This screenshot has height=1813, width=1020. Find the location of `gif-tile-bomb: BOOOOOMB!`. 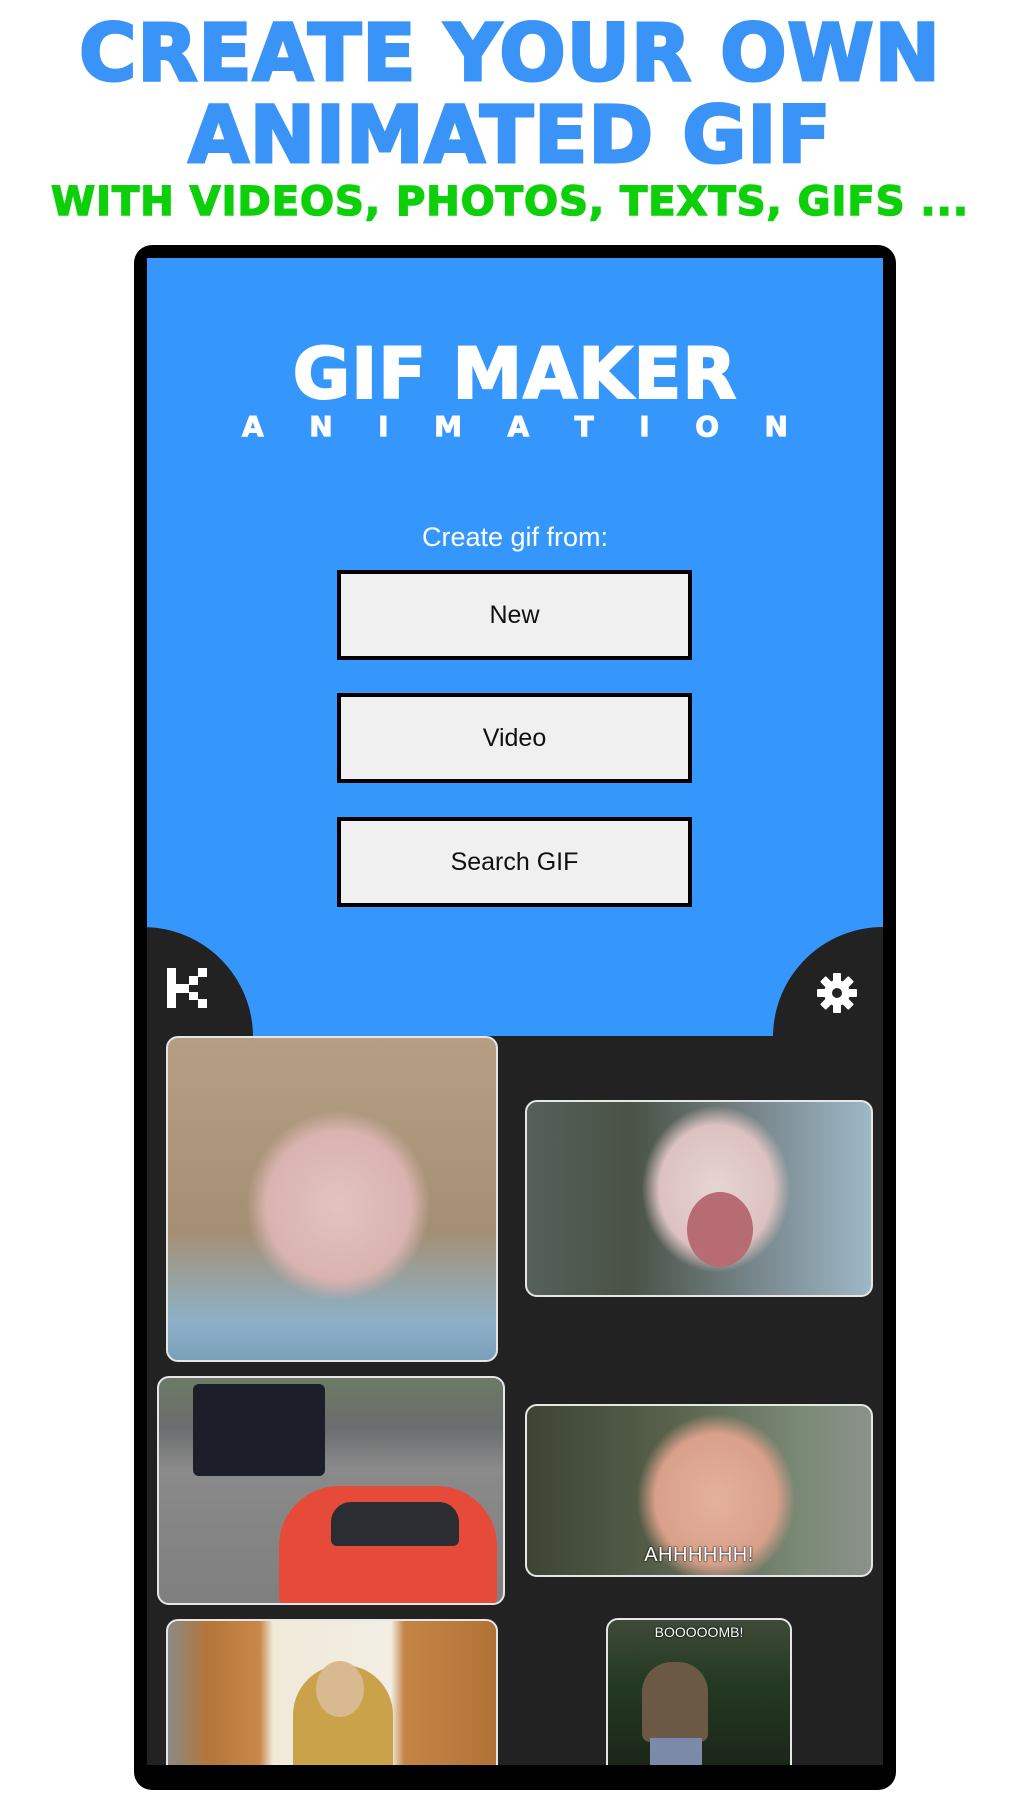

gif-tile-bomb: BOOOOOMB! is located at coordinates (699, 1691).